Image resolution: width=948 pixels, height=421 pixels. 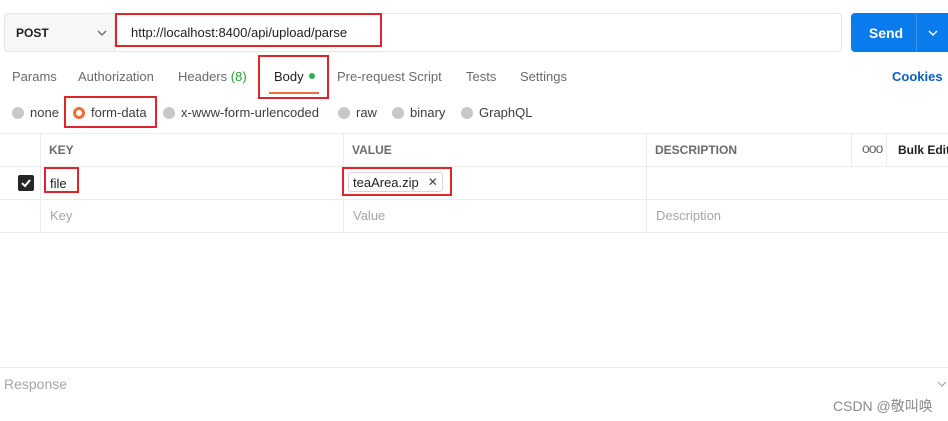 What do you see at coordinates (293, 77) in the screenshot?
I see `annotation-body-tab-box` at bounding box center [293, 77].